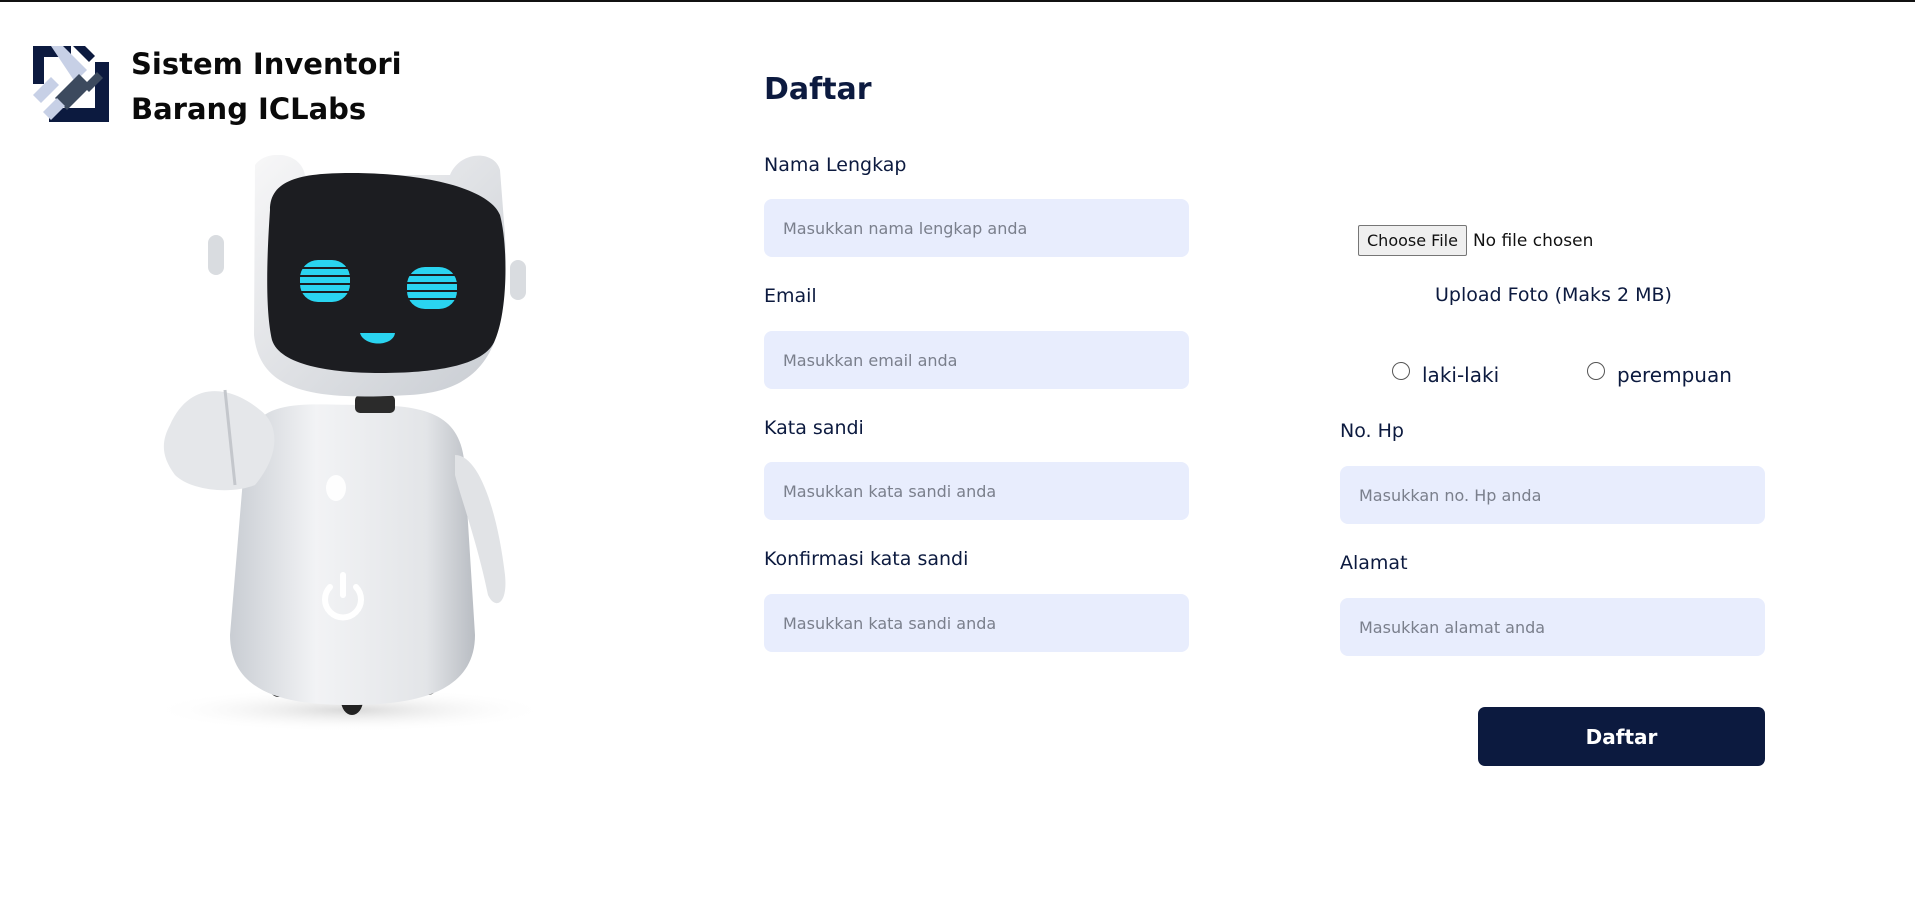 The height and width of the screenshot is (905, 1915). What do you see at coordinates (1401, 371) in the screenshot?
I see `gender-radio-male` at bounding box center [1401, 371].